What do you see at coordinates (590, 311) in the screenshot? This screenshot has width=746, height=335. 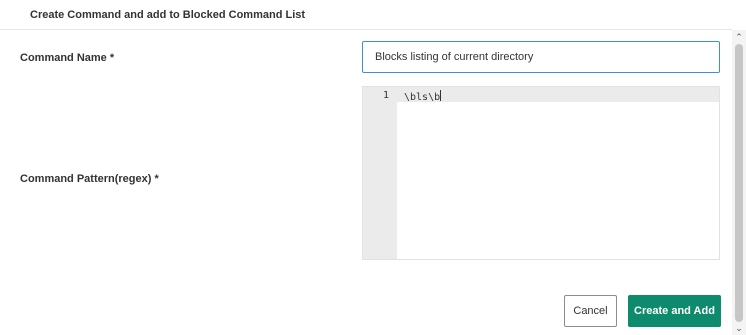 I see `cancel-button: Cancel` at bounding box center [590, 311].